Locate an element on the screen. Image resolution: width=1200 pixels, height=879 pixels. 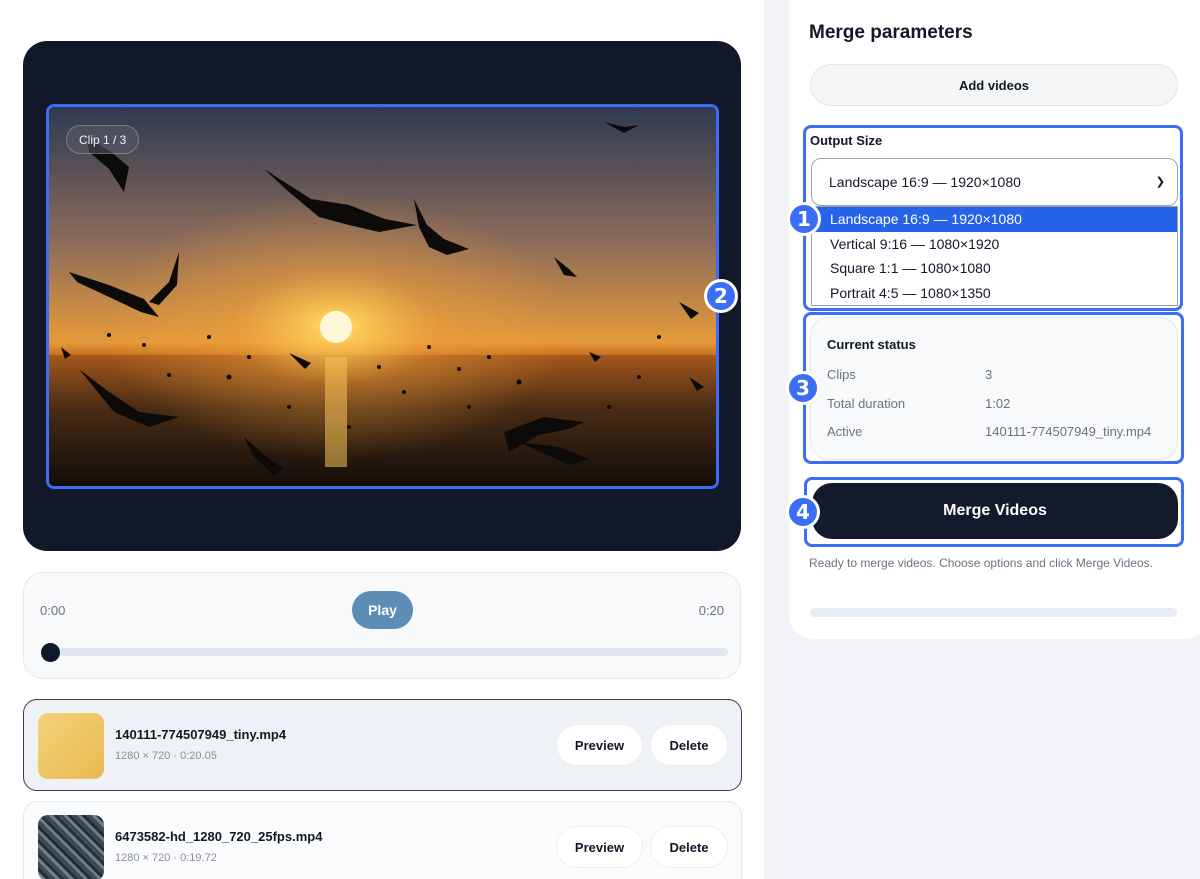
option-square: Square 1:1 — 1080×1080 is located at coordinates (994, 268).